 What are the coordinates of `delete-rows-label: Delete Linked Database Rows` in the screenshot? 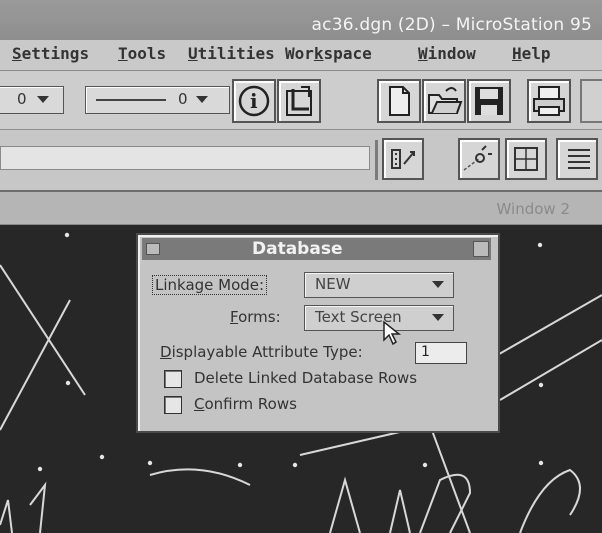 It's located at (306, 378).